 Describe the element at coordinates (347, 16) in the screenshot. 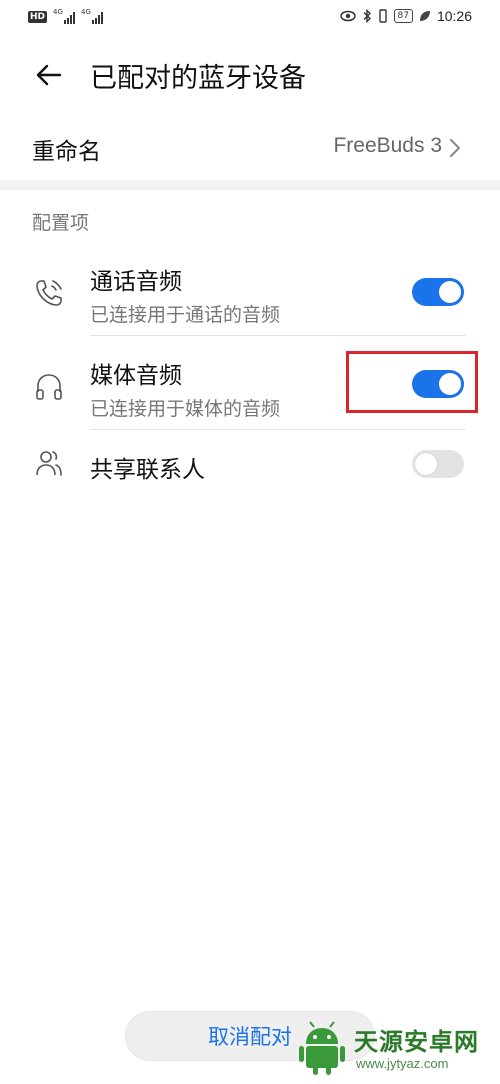

I see `eye-icon` at that location.